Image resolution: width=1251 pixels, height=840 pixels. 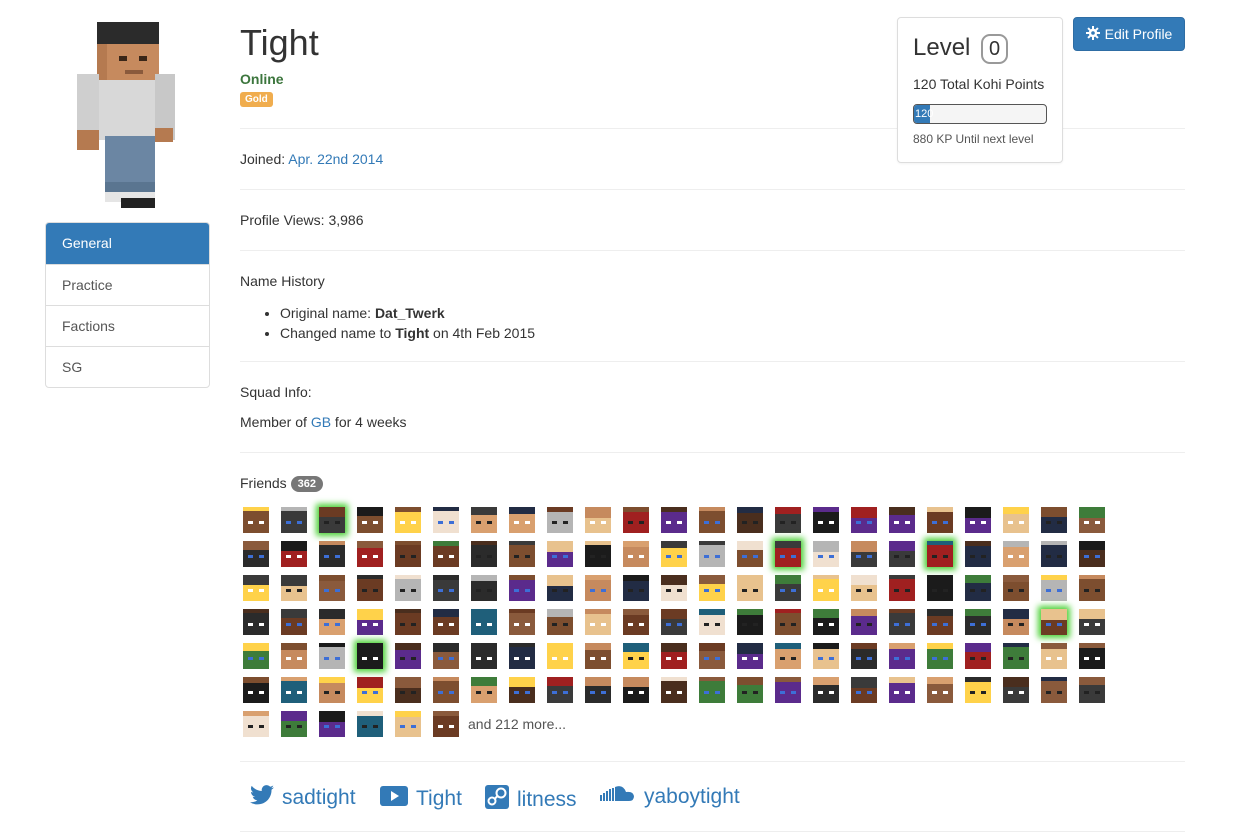 I want to click on social-steam-link: litness, so click(x=531, y=800).